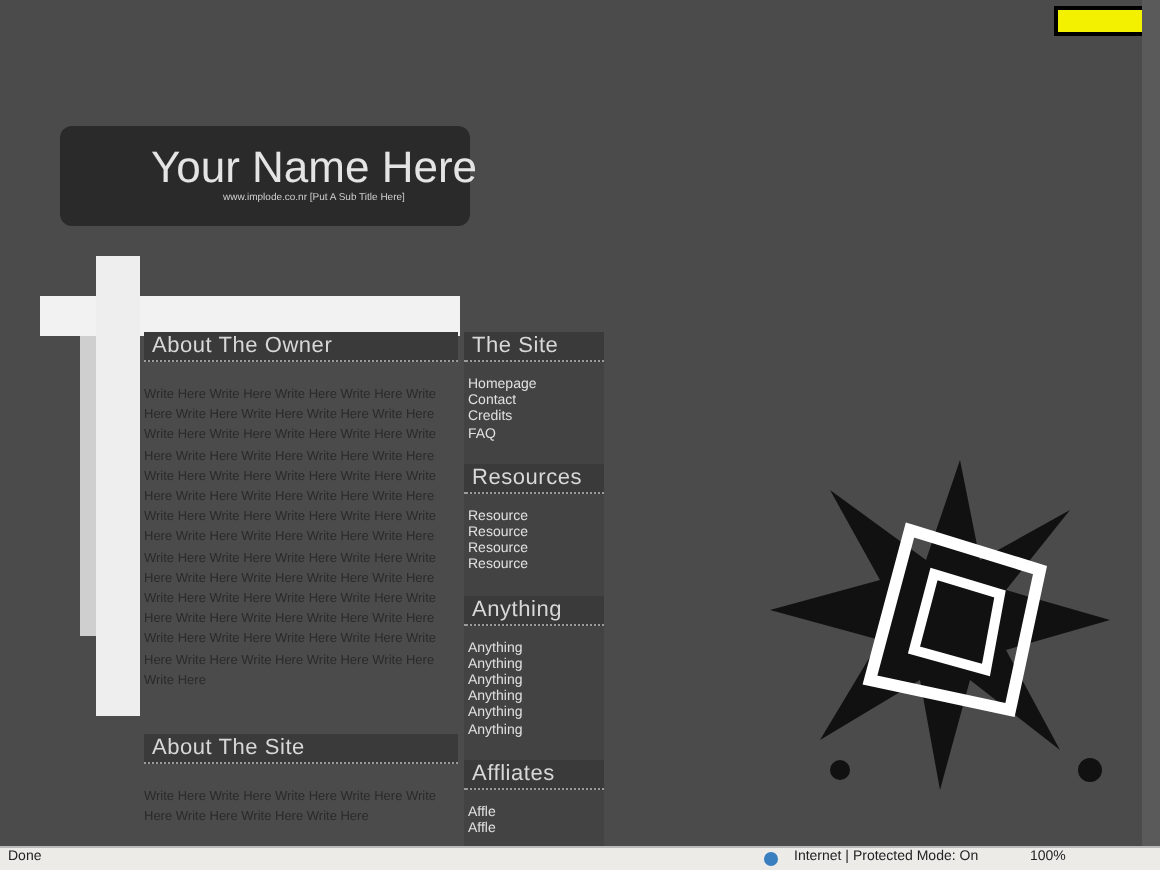  What do you see at coordinates (314, 168) in the screenshot?
I see `site-title: Your Name Here` at bounding box center [314, 168].